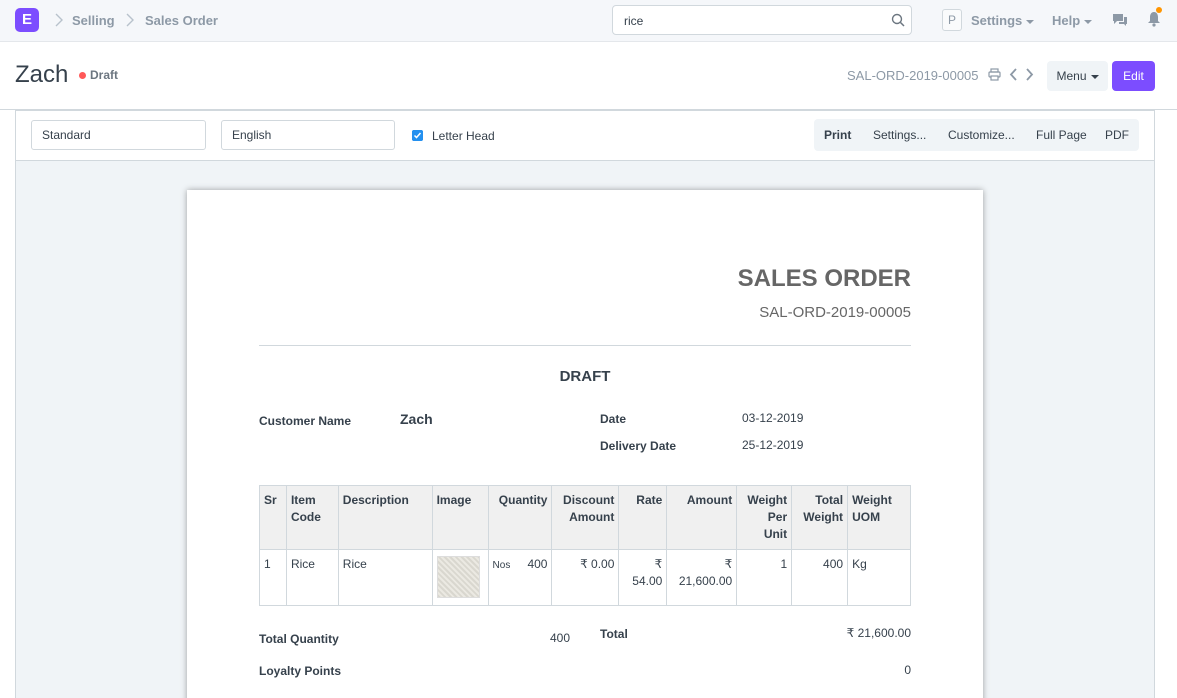 The height and width of the screenshot is (698, 1177). I want to click on total-quantity-label: Total Quantity, so click(299, 639).